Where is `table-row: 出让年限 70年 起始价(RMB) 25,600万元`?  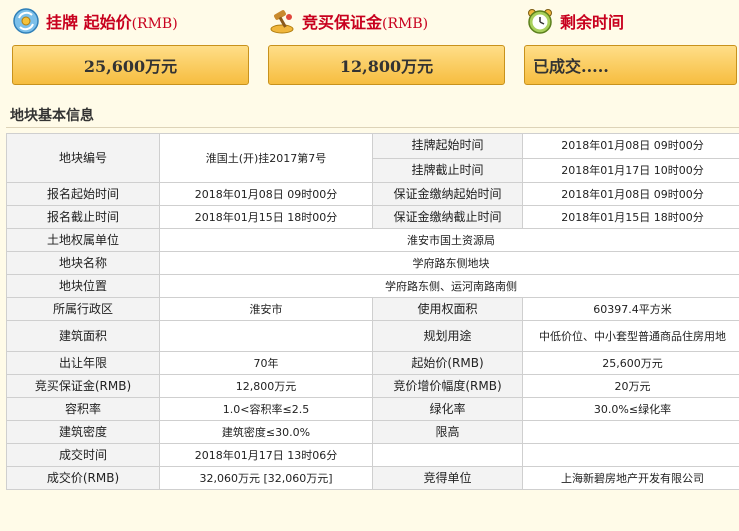 table-row: 出让年限 70年 起始价(RMB) 25,600万元 is located at coordinates (372, 363).